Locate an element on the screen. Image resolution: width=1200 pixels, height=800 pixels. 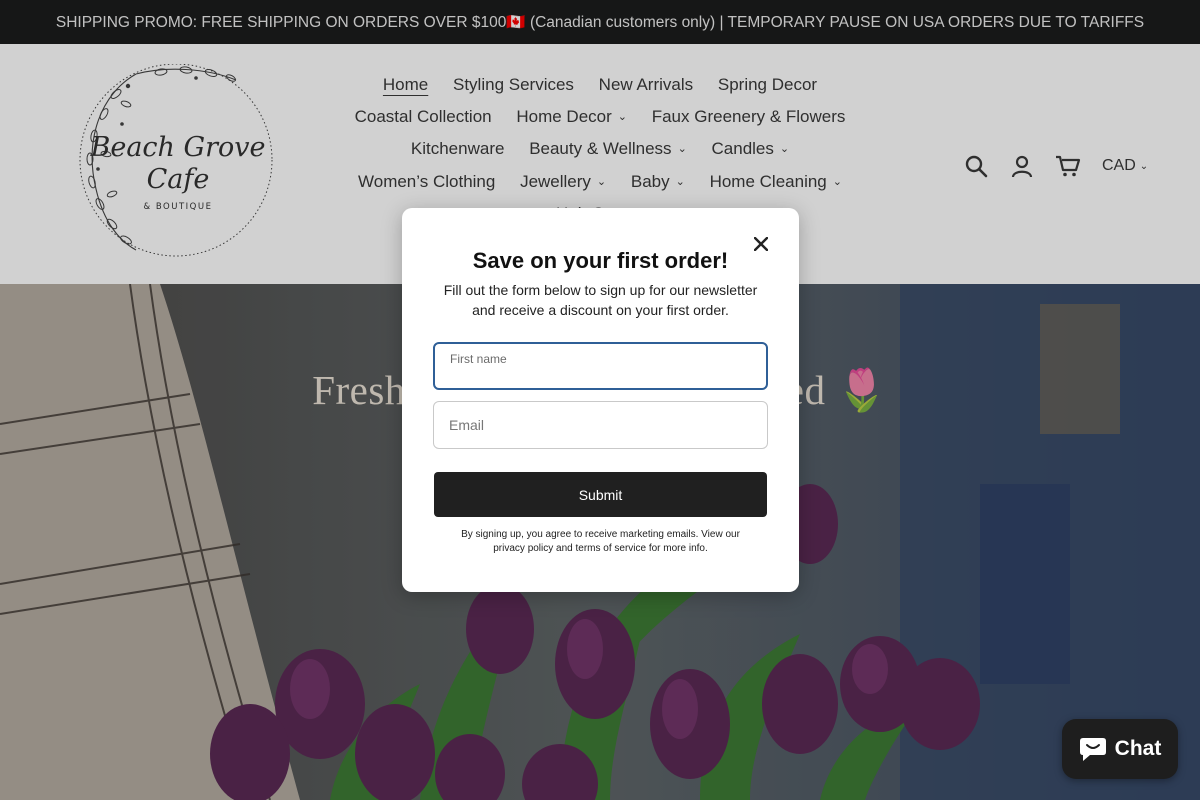
email-label: Email is located at coordinates (467, 425).